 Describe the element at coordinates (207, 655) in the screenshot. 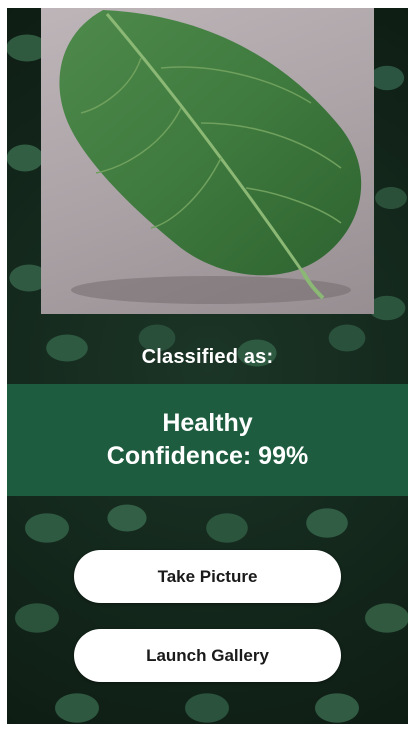

I see `launch-gallery-button: Launch Gallery` at that location.